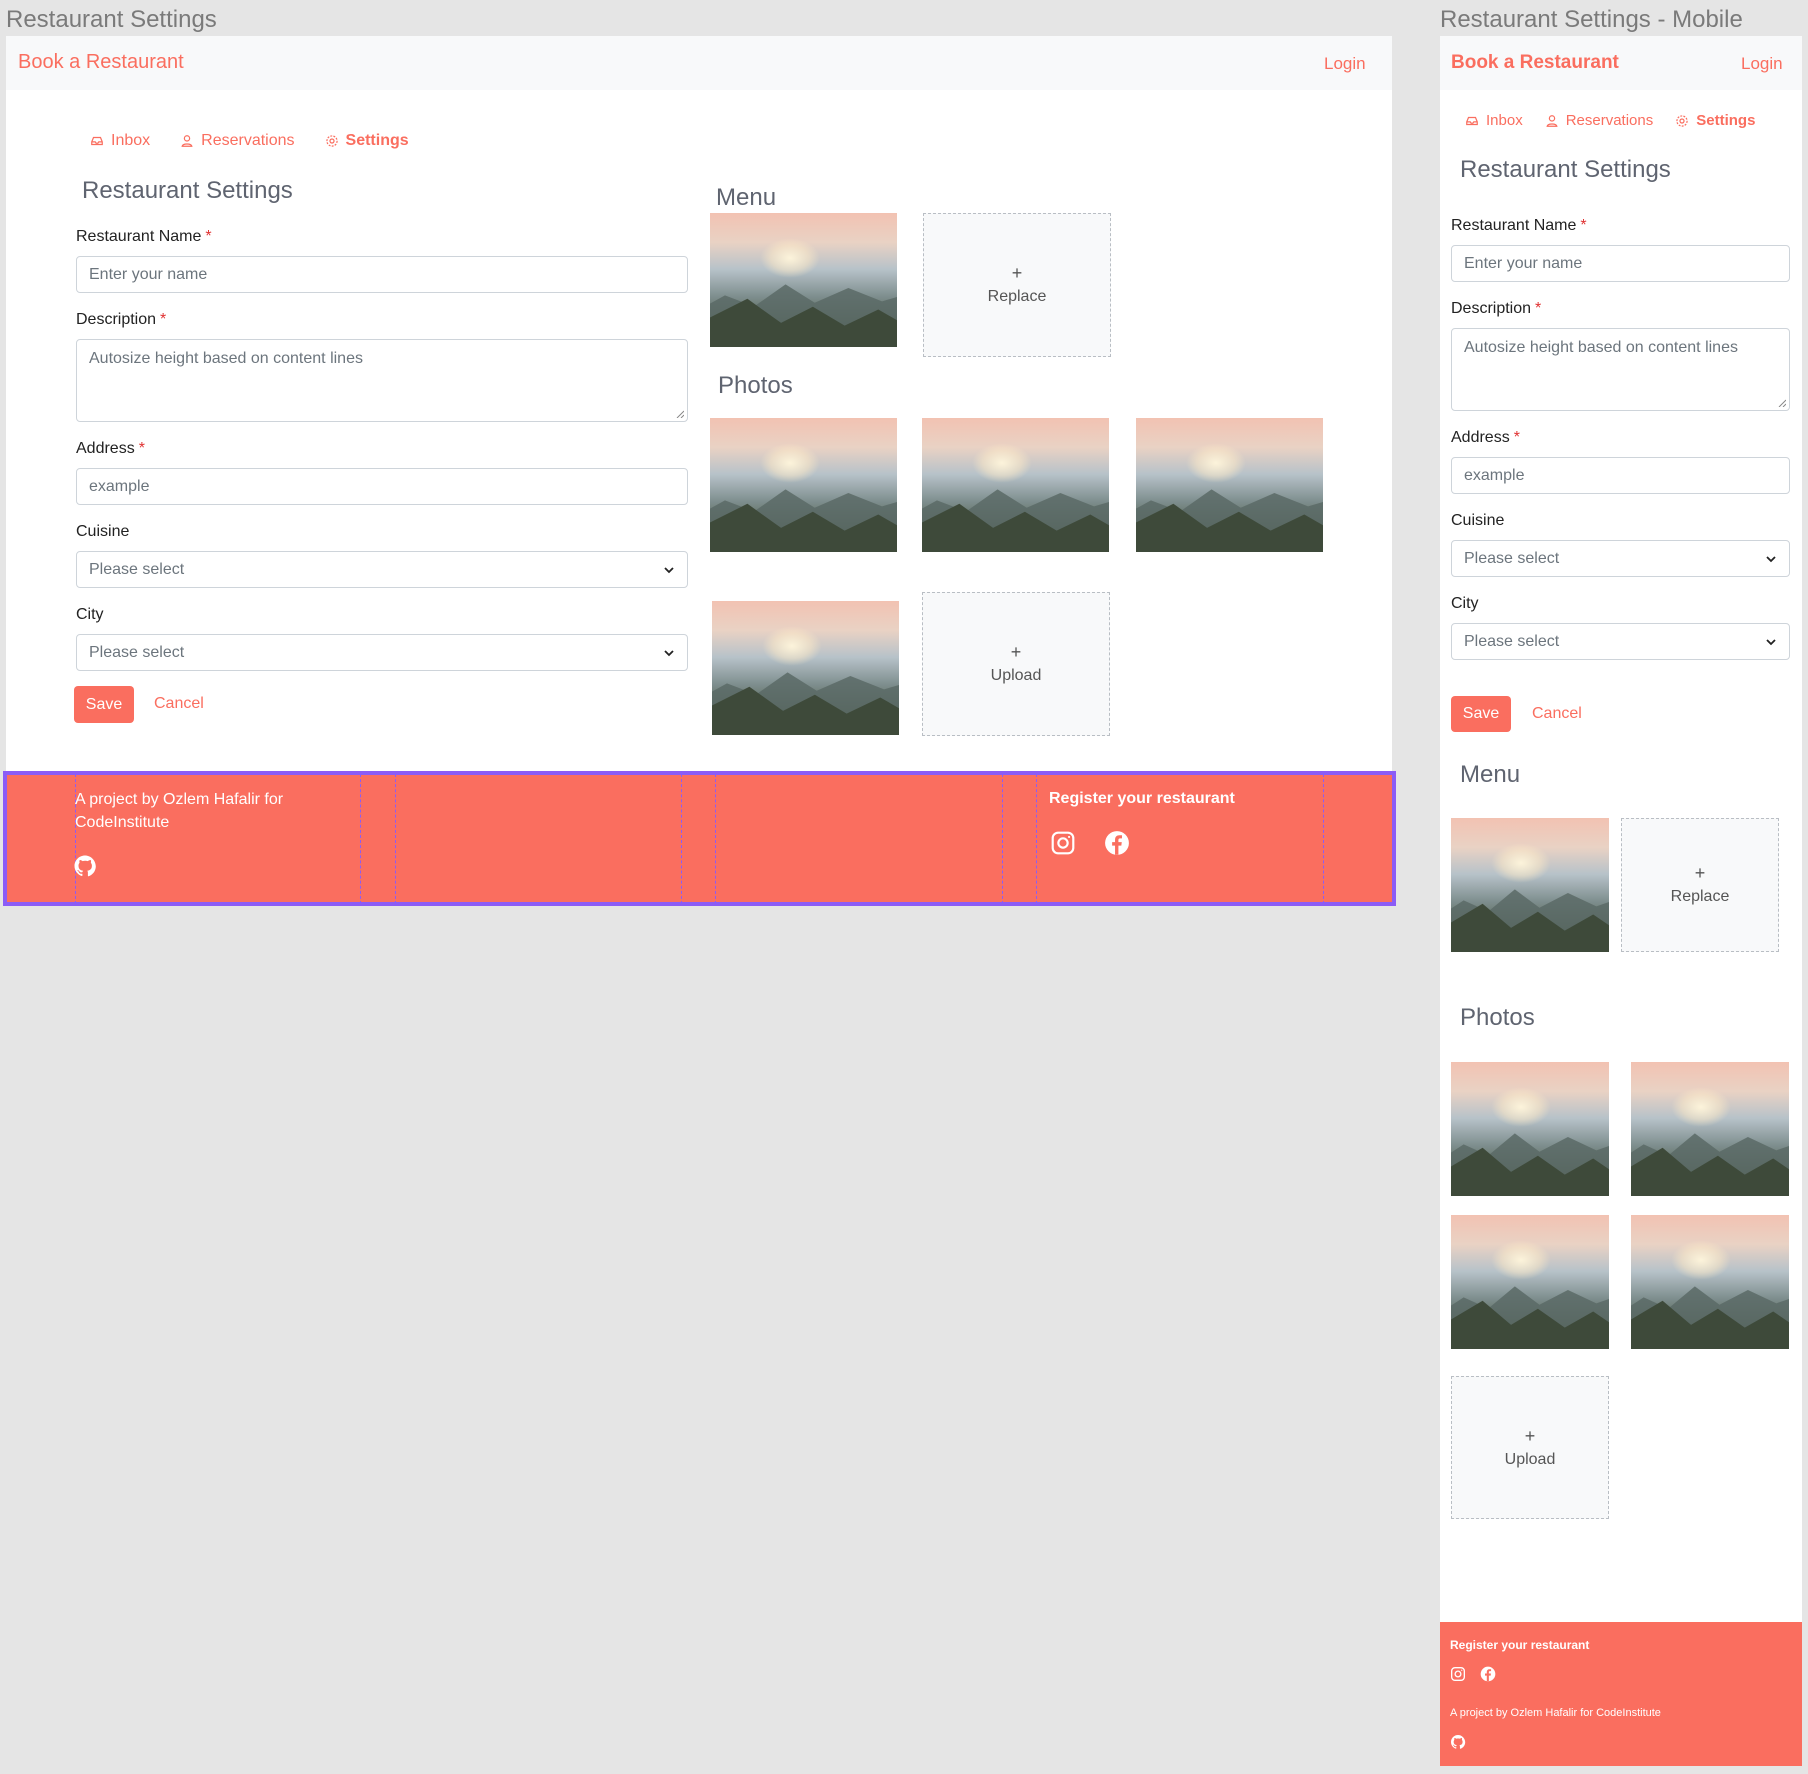 Image resolution: width=1808 pixels, height=1774 pixels. Describe the element at coordinates (103, 531) in the screenshot. I see `cuisine-label: Cuisine` at that location.